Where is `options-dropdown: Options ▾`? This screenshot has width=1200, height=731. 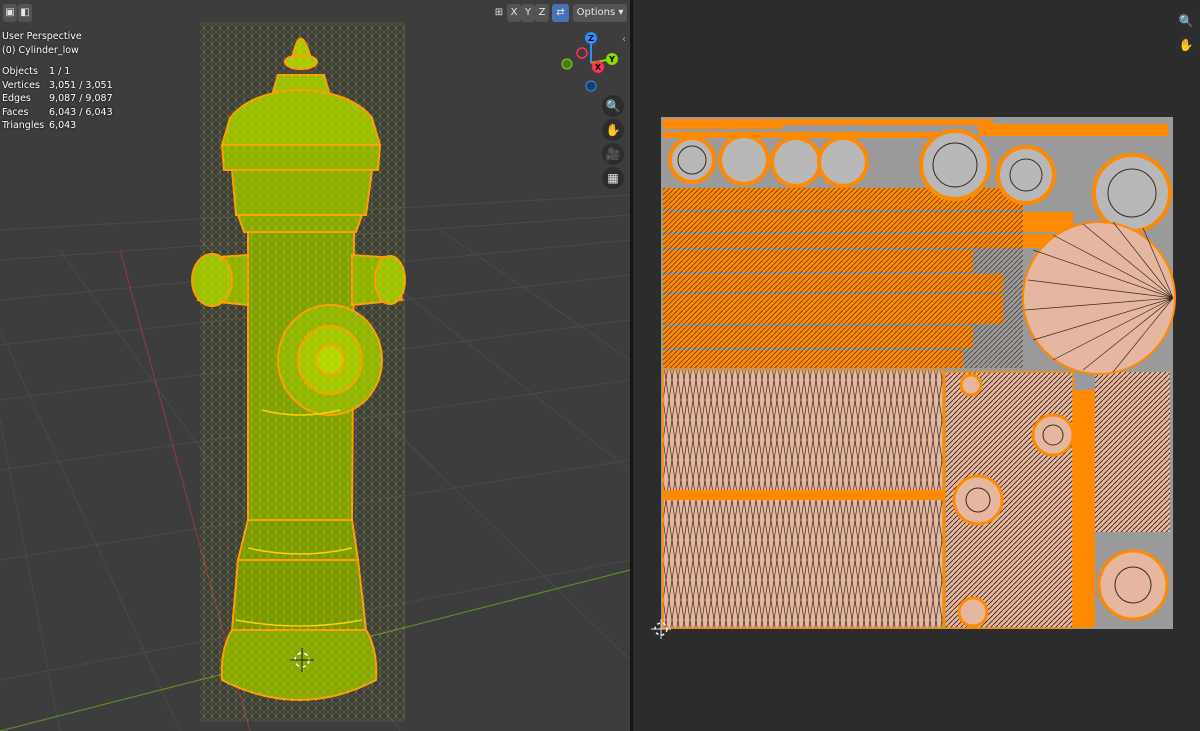
options-dropdown: Options ▾ is located at coordinates (600, 13).